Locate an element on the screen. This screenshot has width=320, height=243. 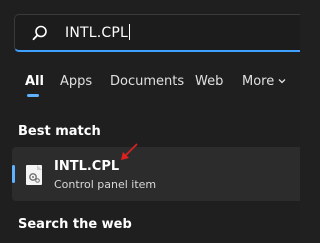
best-match-heading: Best match is located at coordinates (59, 131).